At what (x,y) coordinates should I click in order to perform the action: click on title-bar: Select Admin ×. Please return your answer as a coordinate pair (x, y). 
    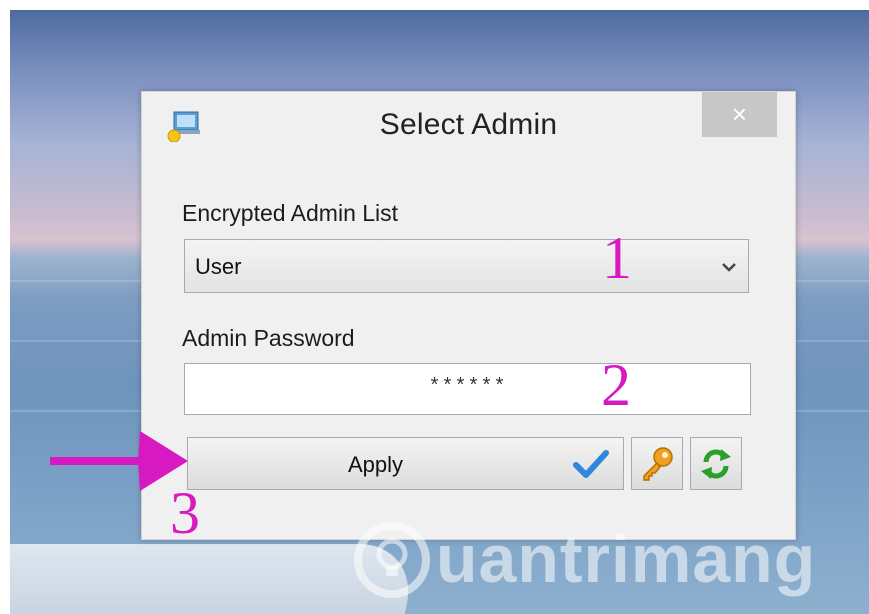
    Looking at the image, I should click on (468, 128).